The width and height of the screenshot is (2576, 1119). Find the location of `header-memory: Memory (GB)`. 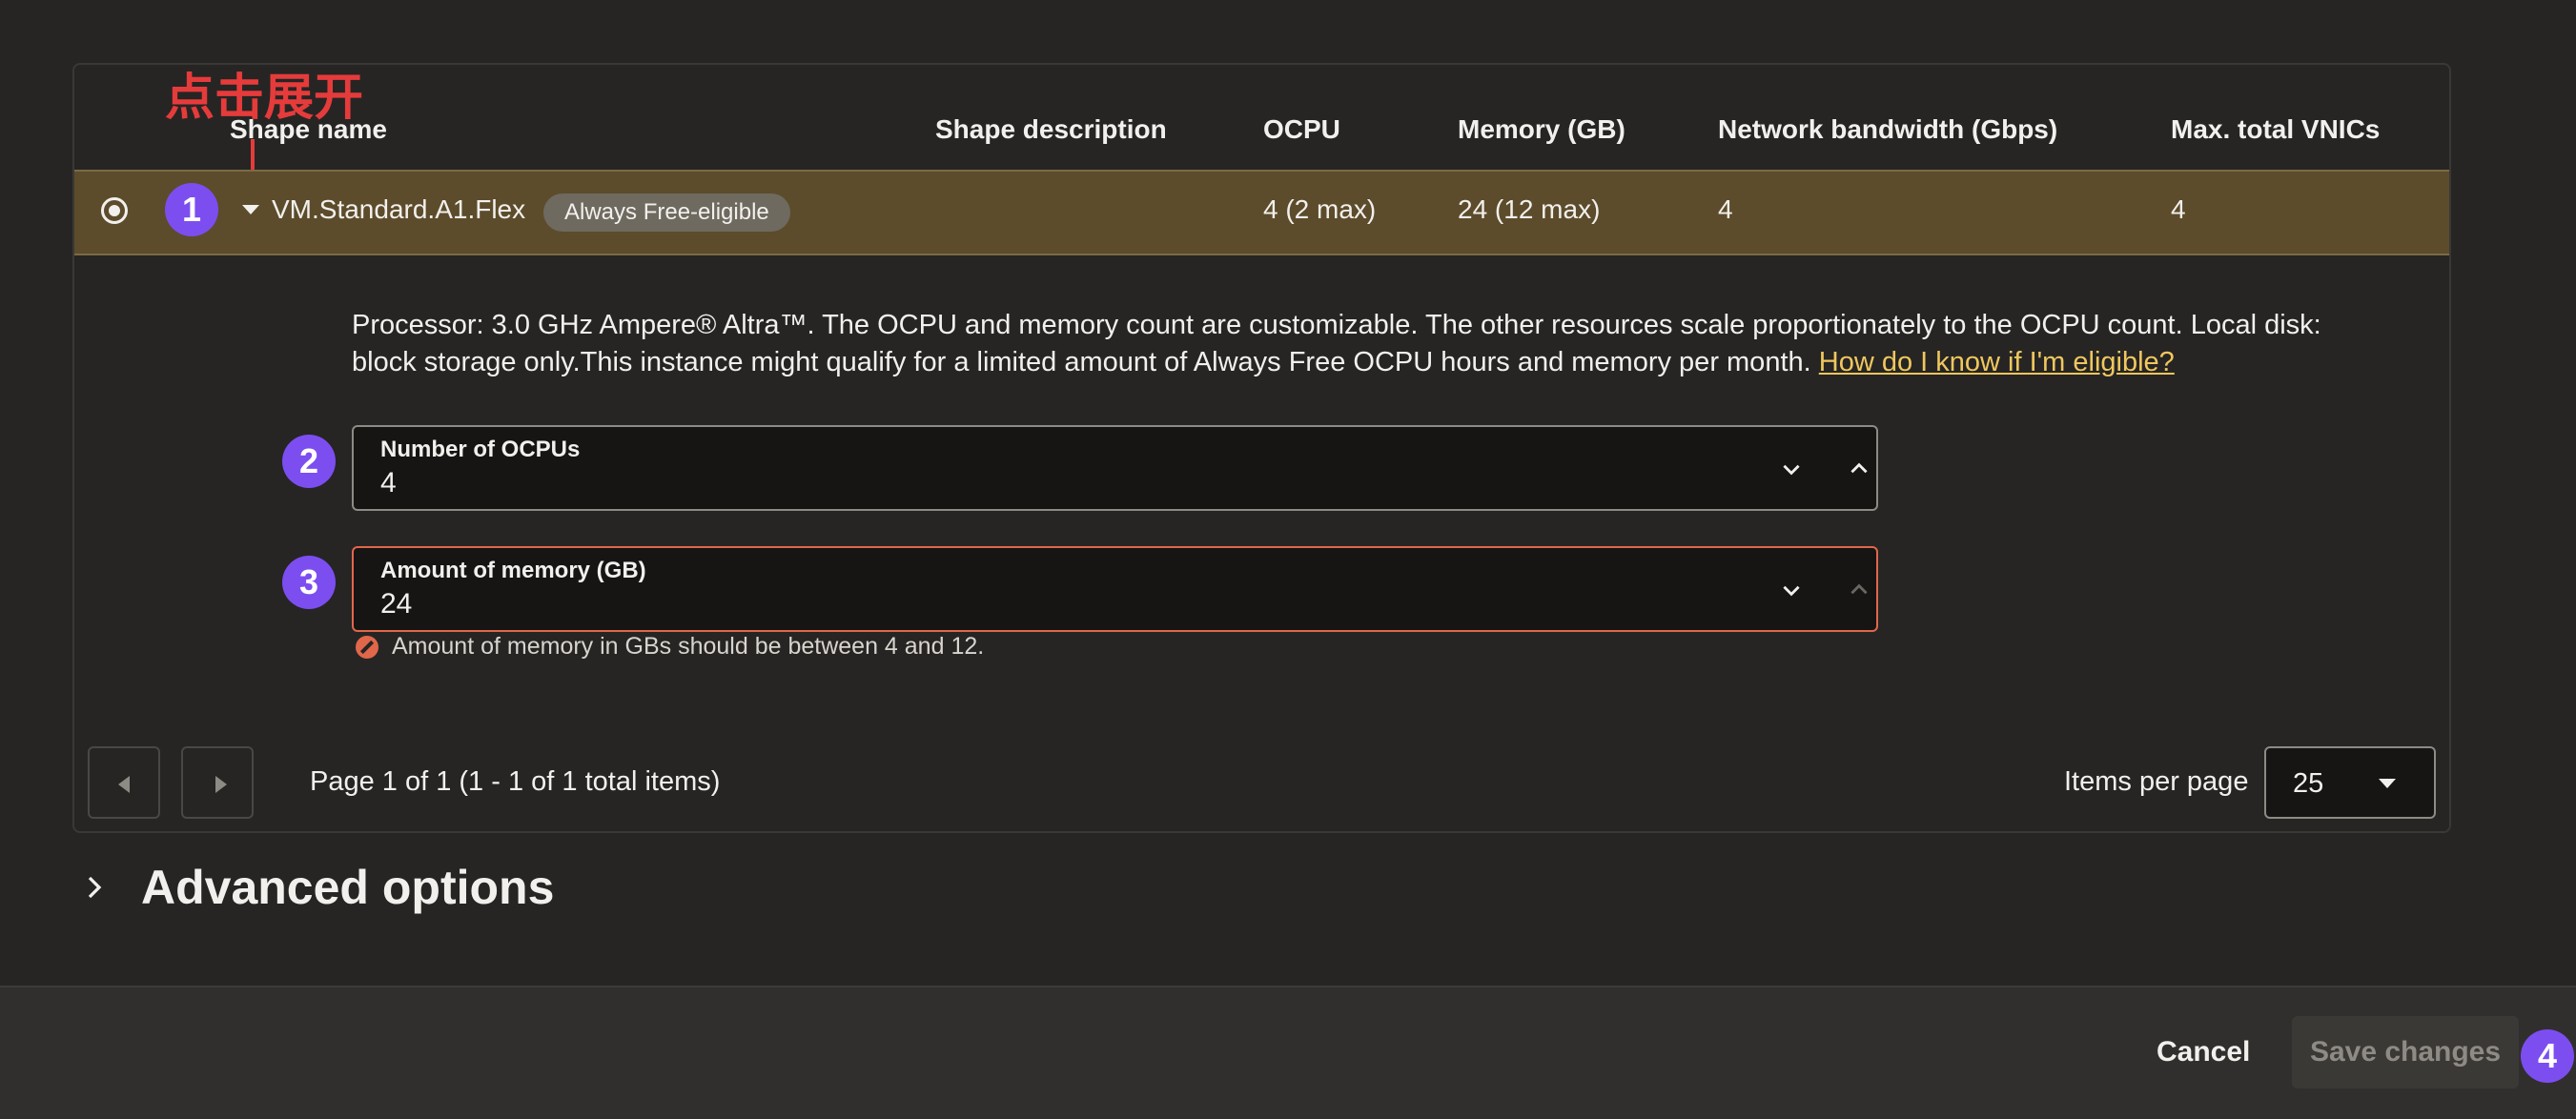

header-memory: Memory (GB) is located at coordinates (1541, 129).